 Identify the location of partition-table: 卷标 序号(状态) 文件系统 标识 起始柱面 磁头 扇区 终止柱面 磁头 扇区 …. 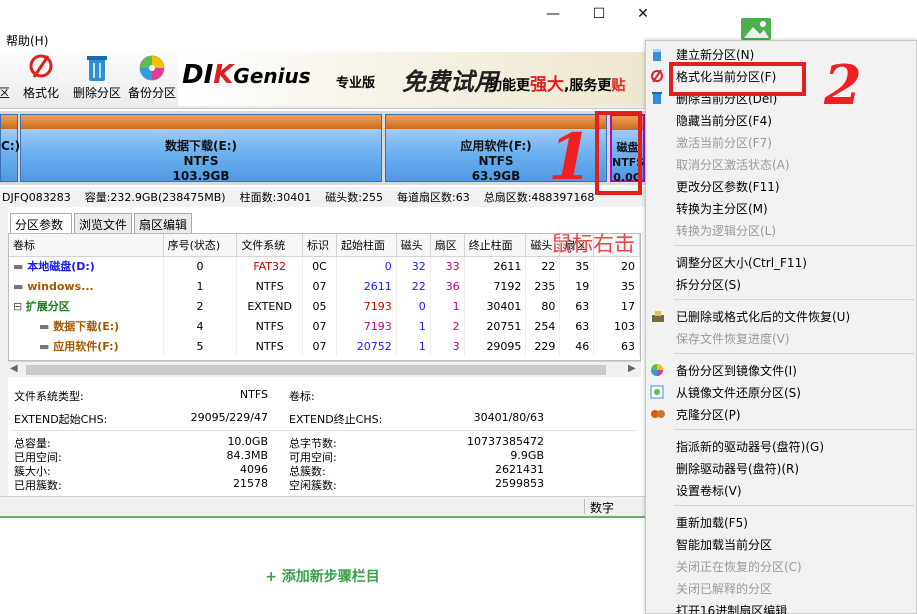
(324, 297).